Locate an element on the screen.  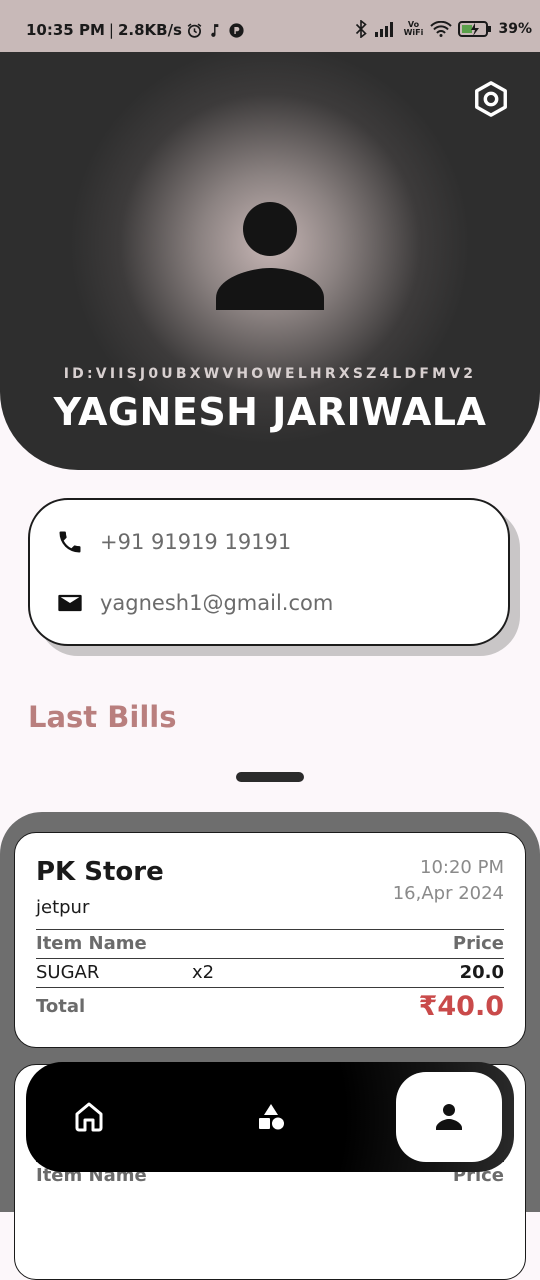
wifi-icon is located at coordinates (441, 29).